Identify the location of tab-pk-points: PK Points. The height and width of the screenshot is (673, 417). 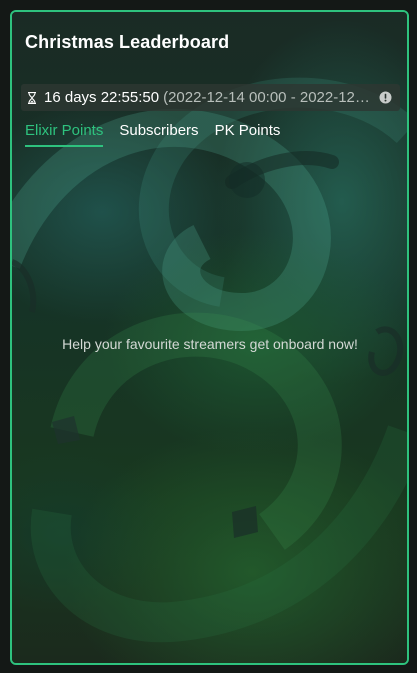
(248, 134).